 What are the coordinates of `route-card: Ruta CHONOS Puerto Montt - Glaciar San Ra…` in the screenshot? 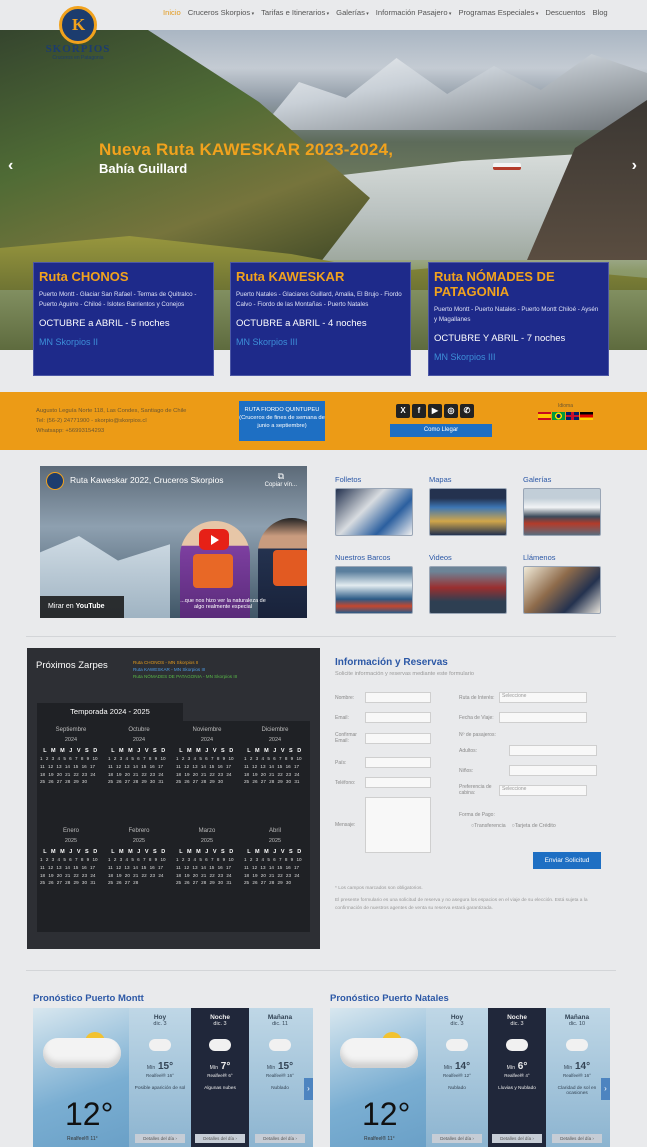 It's located at (123, 319).